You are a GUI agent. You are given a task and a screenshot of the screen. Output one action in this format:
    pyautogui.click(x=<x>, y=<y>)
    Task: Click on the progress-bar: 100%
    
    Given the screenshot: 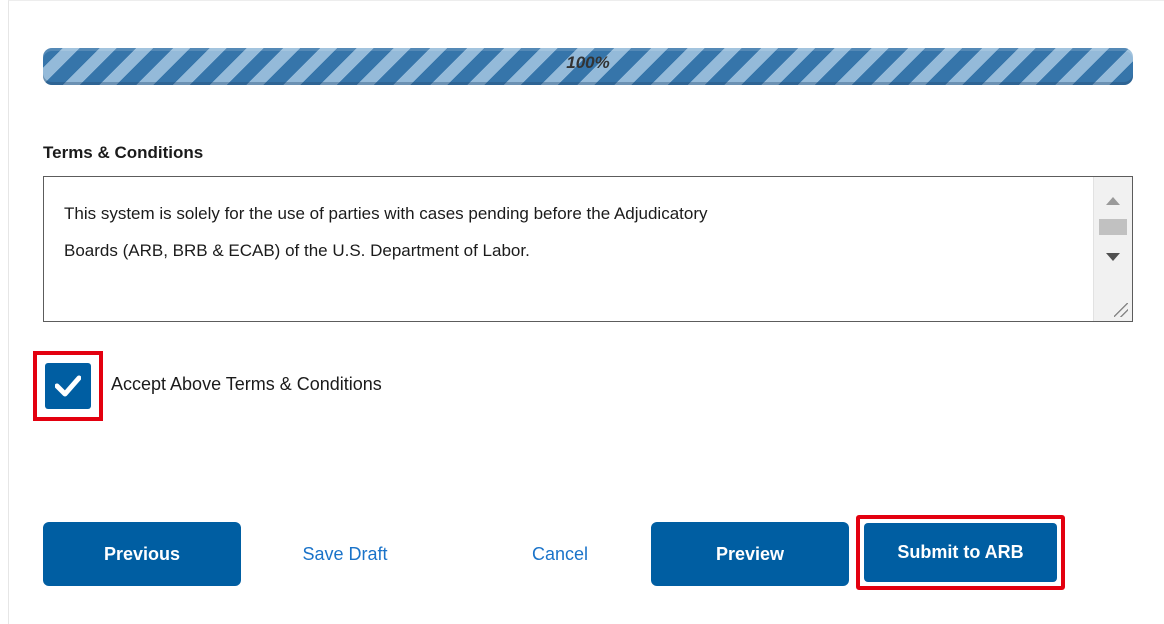 What is the action you would take?
    pyautogui.click(x=588, y=66)
    